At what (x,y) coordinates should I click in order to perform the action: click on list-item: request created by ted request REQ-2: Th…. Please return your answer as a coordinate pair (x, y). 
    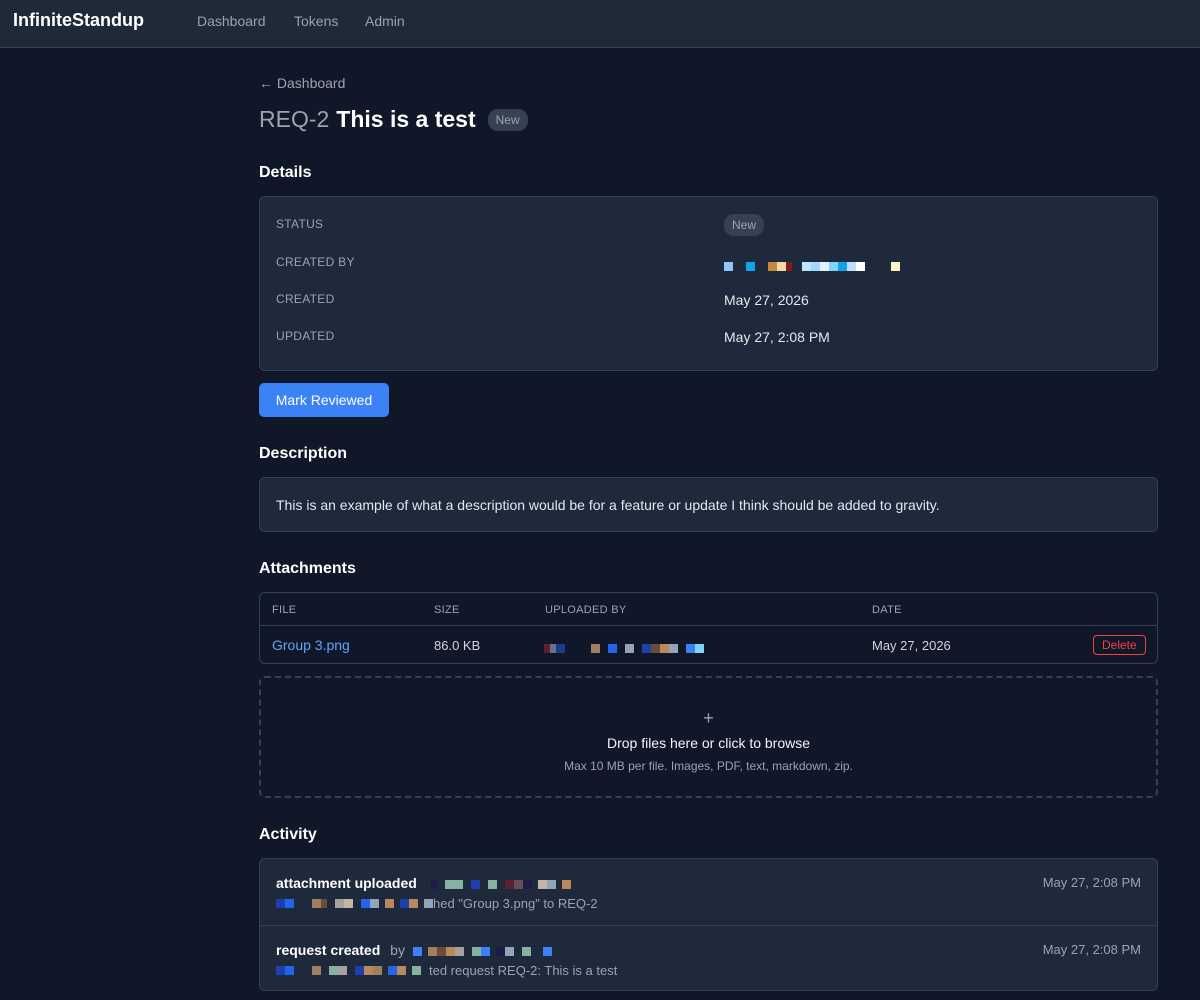
    Looking at the image, I should click on (708, 958).